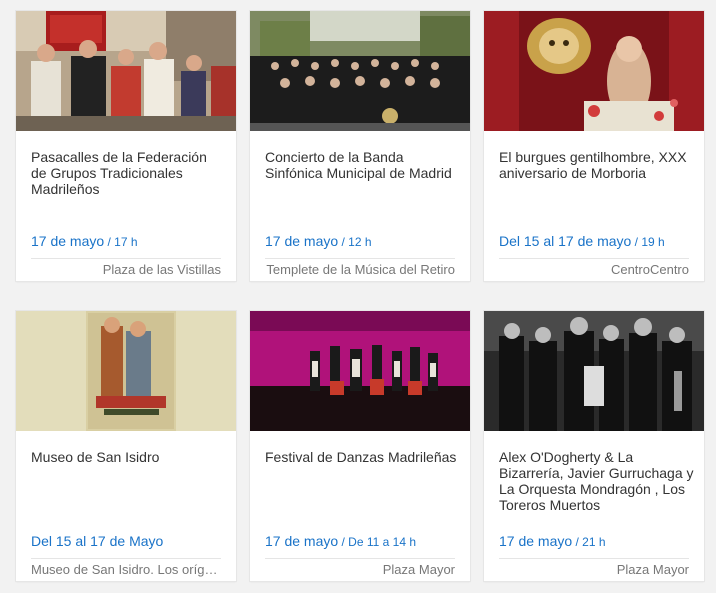 This screenshot has height=593, width=716. Describe the element at coordinates (121, 242) in the screenshot. I see `event-time: / 17 h` at that location.